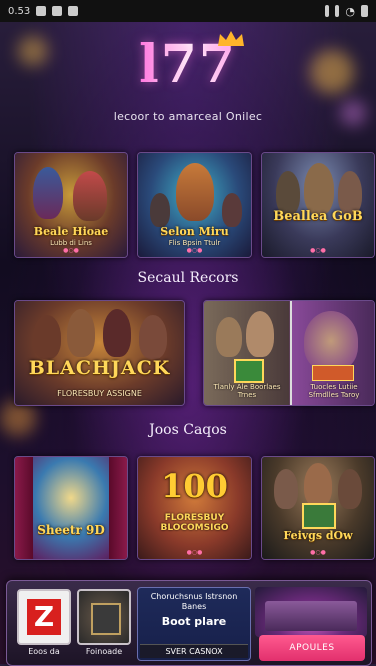  I want to click on game-title: BLACHJACK, so click(99, 368).